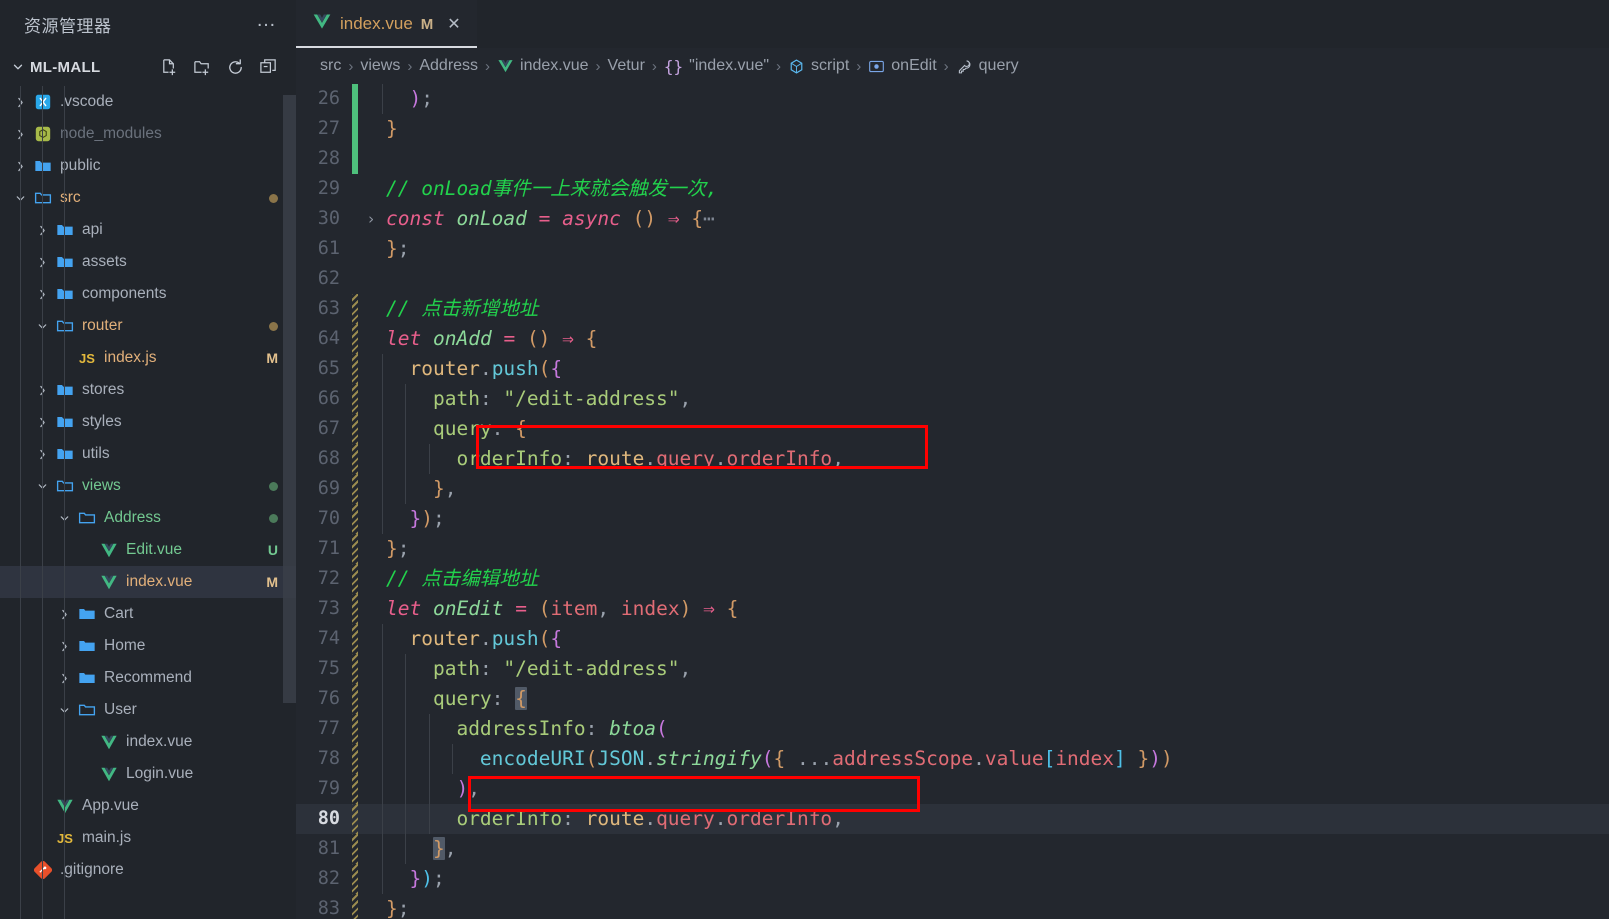  I want to click on chevron-down-icon, so click(18, 67).